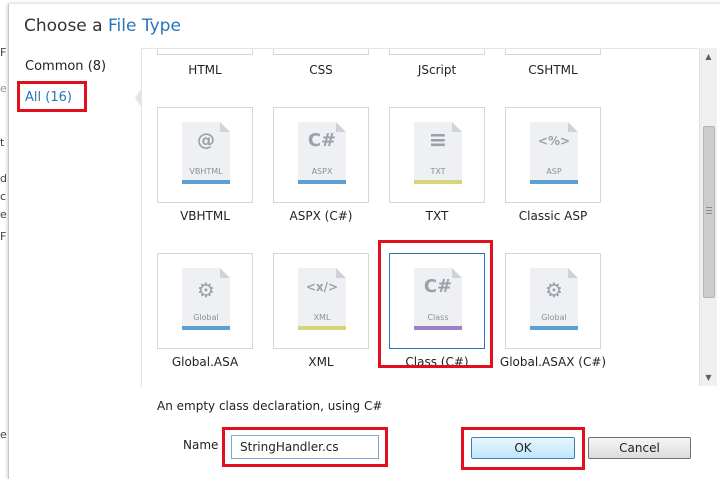  Describe the element at coordinates (270, 406) in the screenshot. I see `file-type-description: An empty class declaration, using C#` at that location.